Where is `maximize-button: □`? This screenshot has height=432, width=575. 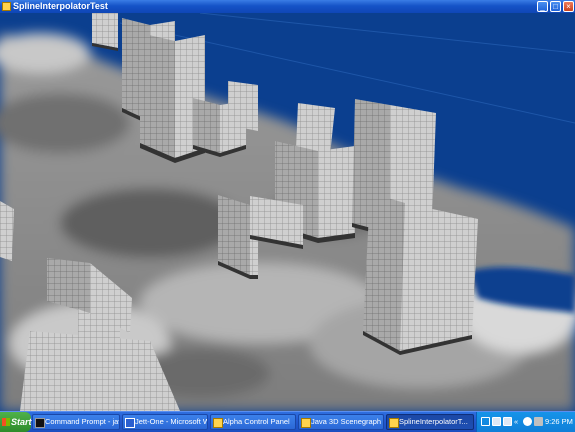
maximize-button: □ is located at coordinates (555, 6).